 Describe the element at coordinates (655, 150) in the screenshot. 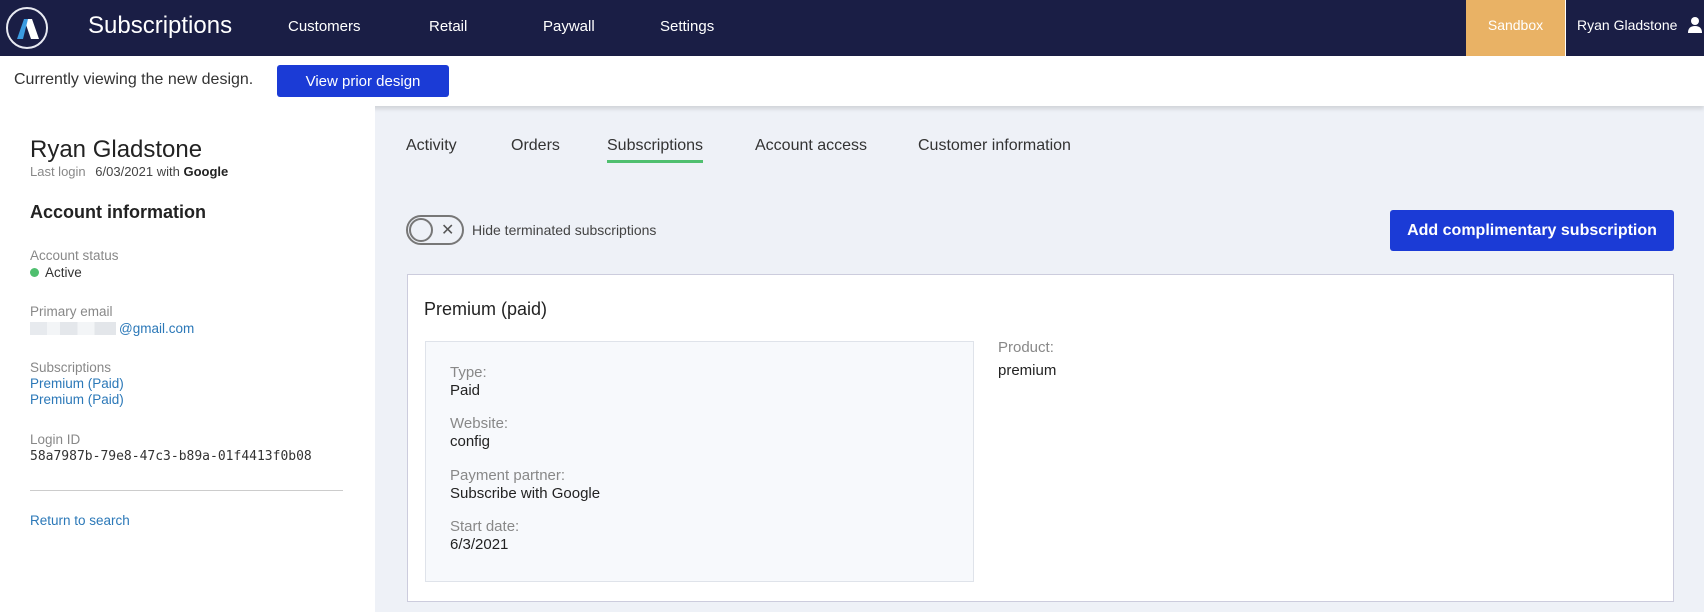

I see `tab-subscriptions: Subscriptions` at that location.